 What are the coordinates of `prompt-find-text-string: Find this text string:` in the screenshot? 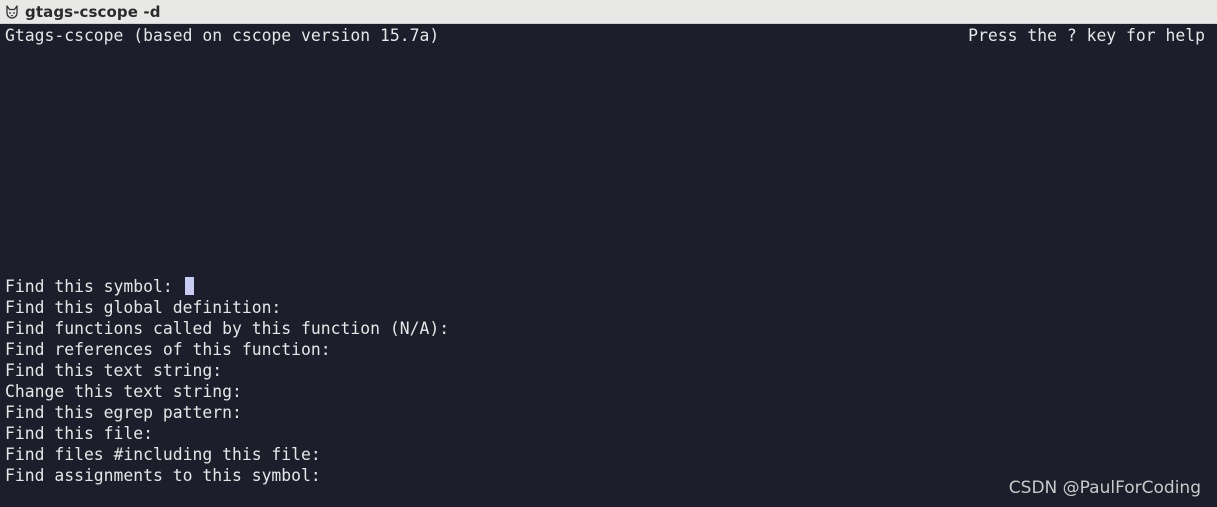 It's located at (113, 370).